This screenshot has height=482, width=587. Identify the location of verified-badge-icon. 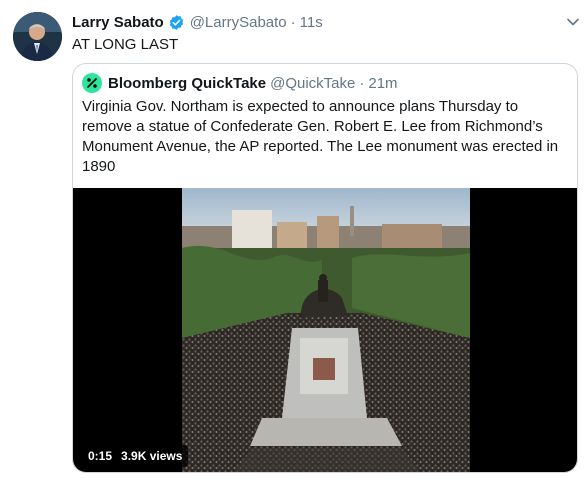
(176, 22).